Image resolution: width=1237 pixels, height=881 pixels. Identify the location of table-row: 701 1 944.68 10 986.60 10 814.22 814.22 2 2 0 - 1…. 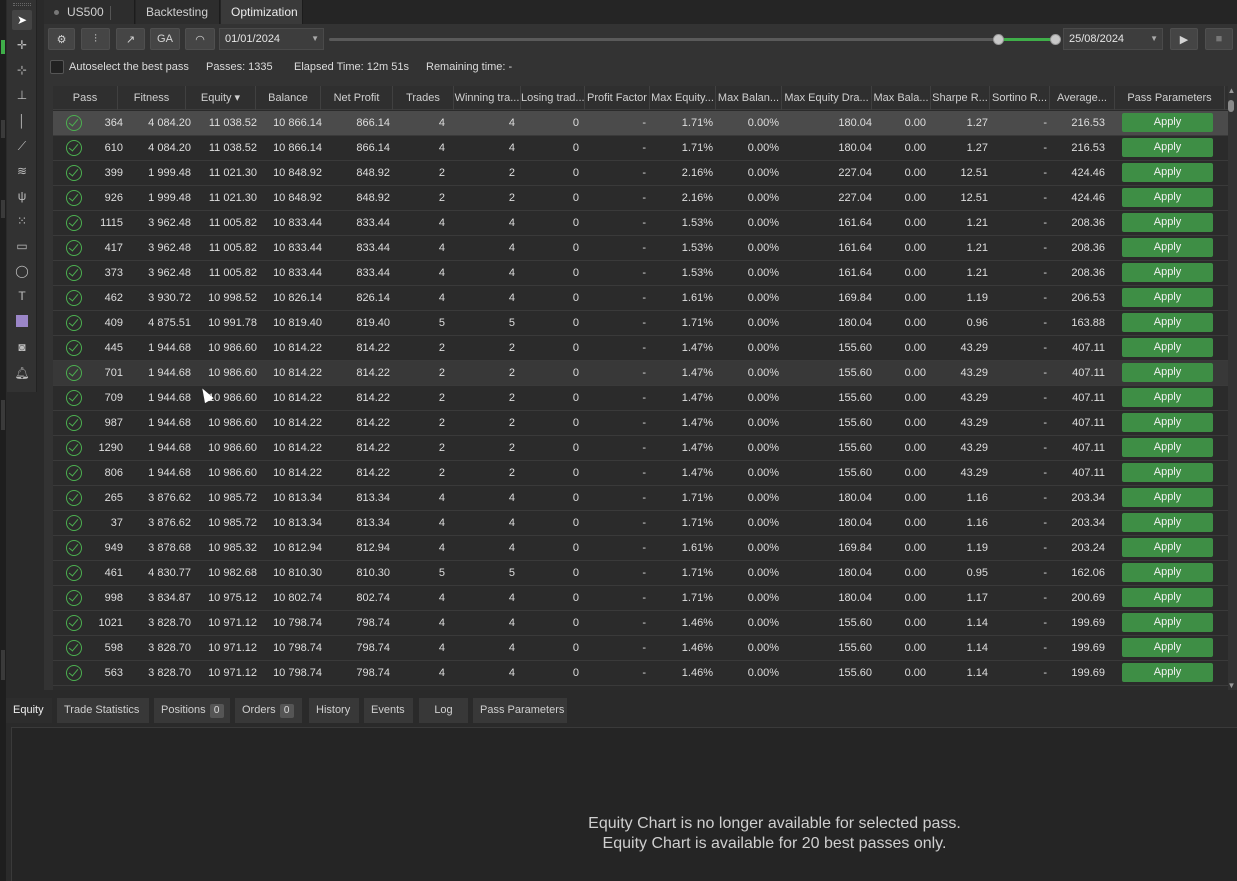
(640, 373).